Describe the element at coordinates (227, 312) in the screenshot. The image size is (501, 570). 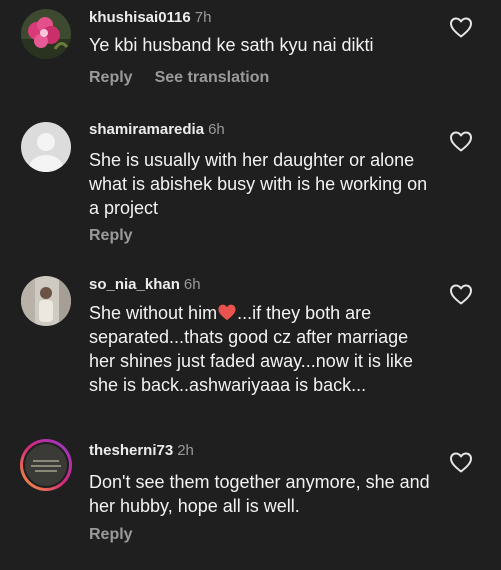
I see `red-heart-emoji-icon` at that location.